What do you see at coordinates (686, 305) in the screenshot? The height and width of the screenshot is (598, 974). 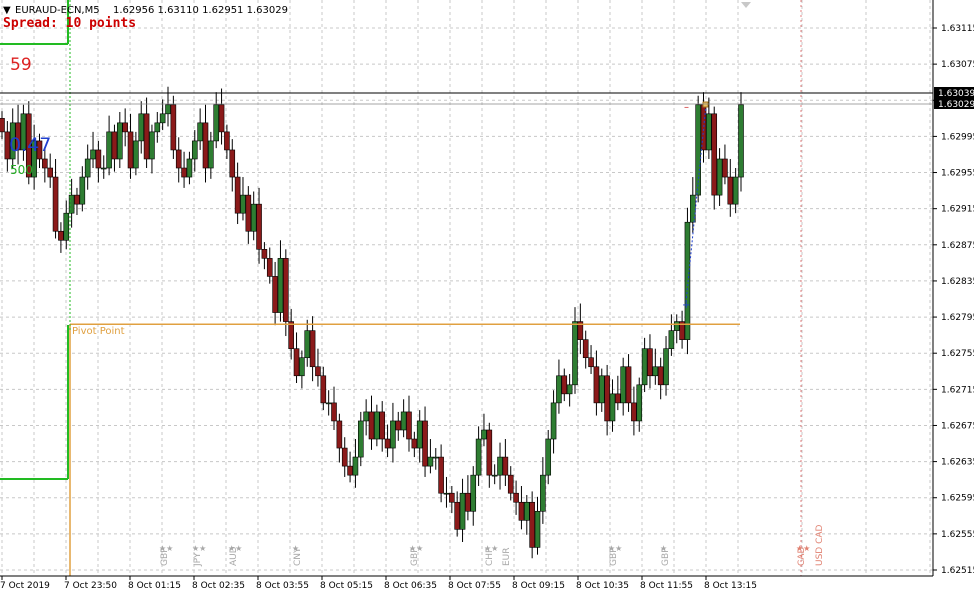 I see `trade-marker-icon: +` at bounding box center [686, 305].